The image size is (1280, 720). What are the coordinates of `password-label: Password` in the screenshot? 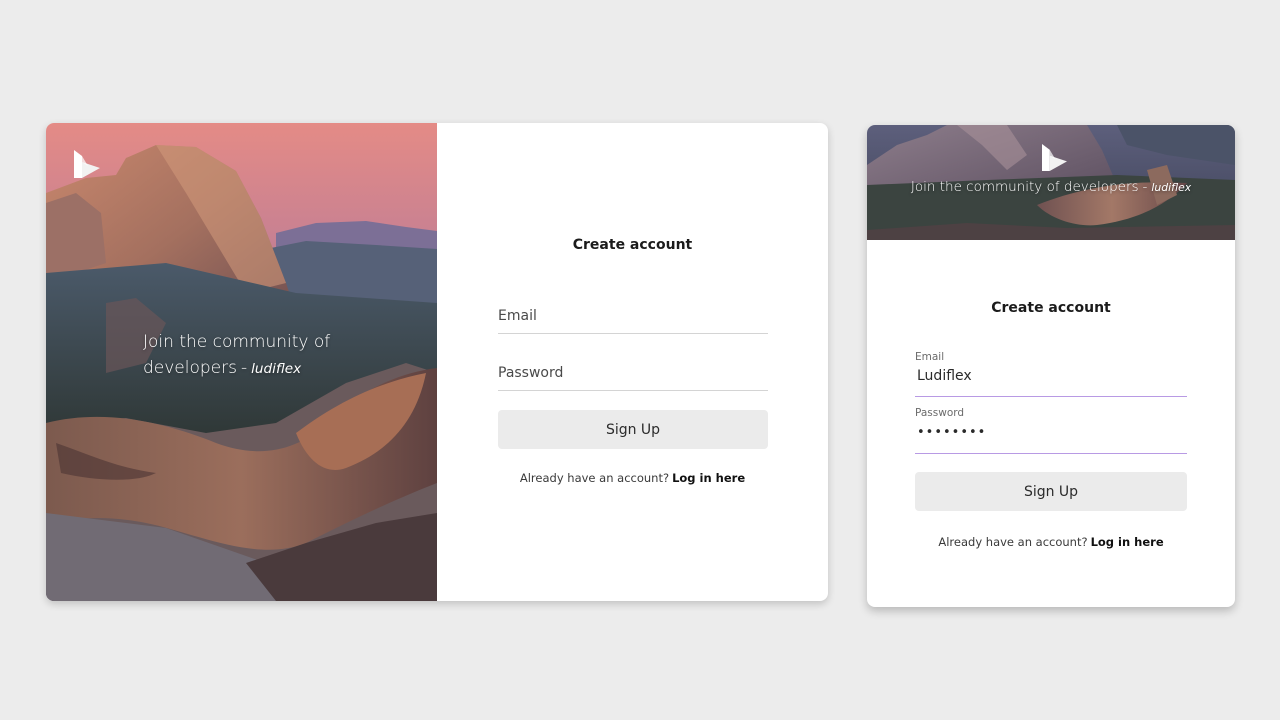 It's located at (940, 413).